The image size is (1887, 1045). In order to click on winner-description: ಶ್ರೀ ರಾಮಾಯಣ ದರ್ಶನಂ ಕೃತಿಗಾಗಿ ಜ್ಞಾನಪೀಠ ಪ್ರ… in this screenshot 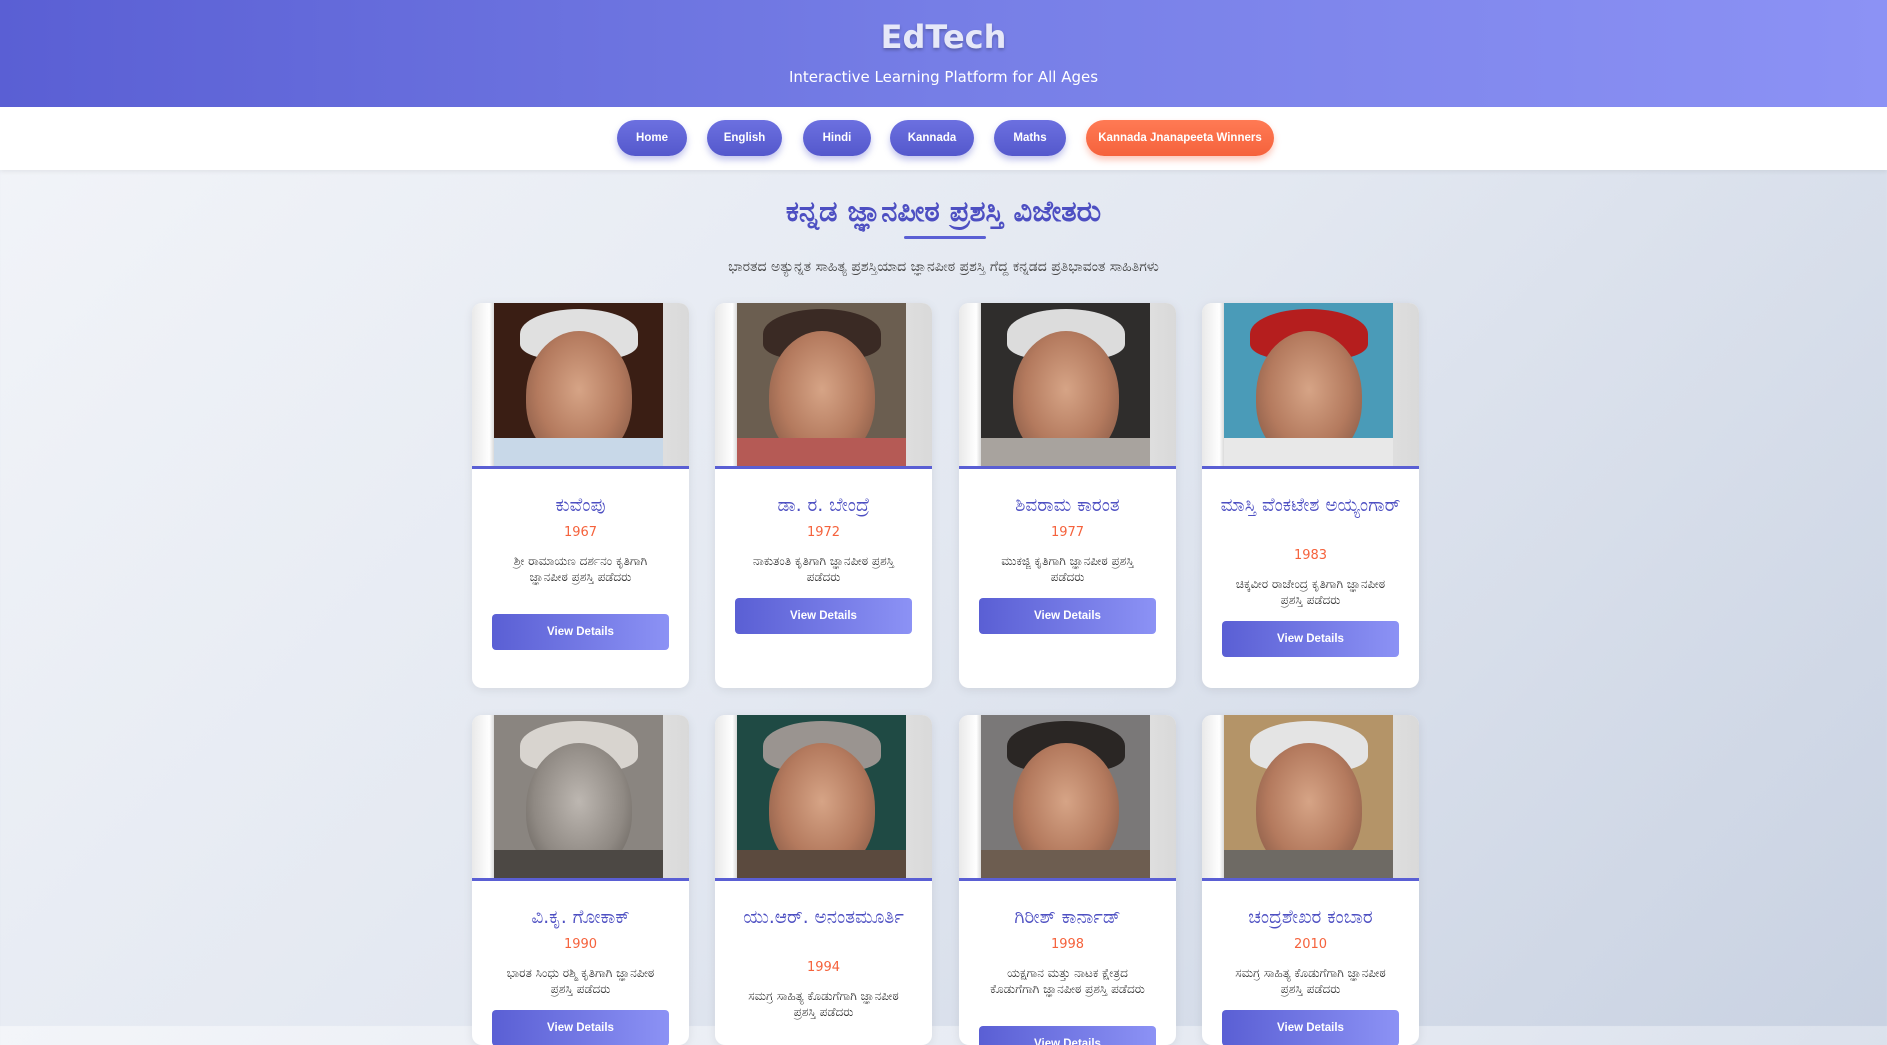, I will do `click(580, 569)`.